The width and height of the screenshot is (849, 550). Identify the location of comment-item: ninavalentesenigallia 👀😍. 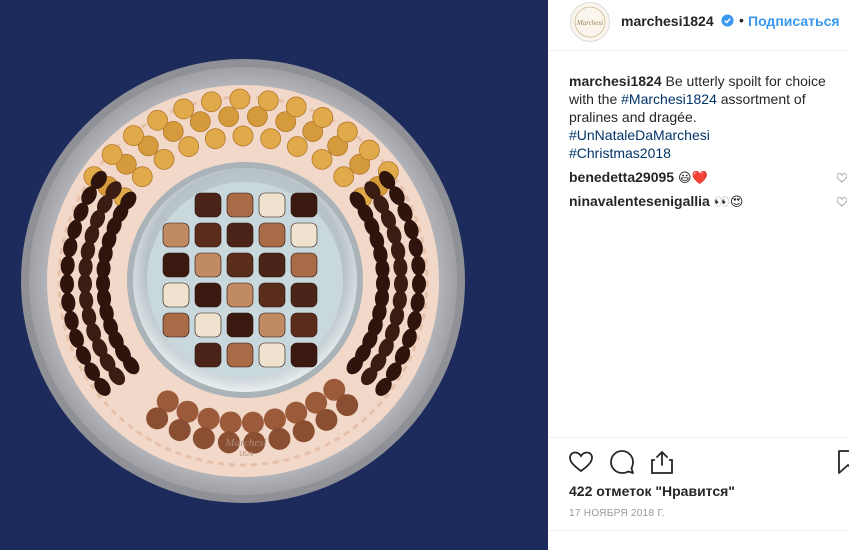
(656, 202).